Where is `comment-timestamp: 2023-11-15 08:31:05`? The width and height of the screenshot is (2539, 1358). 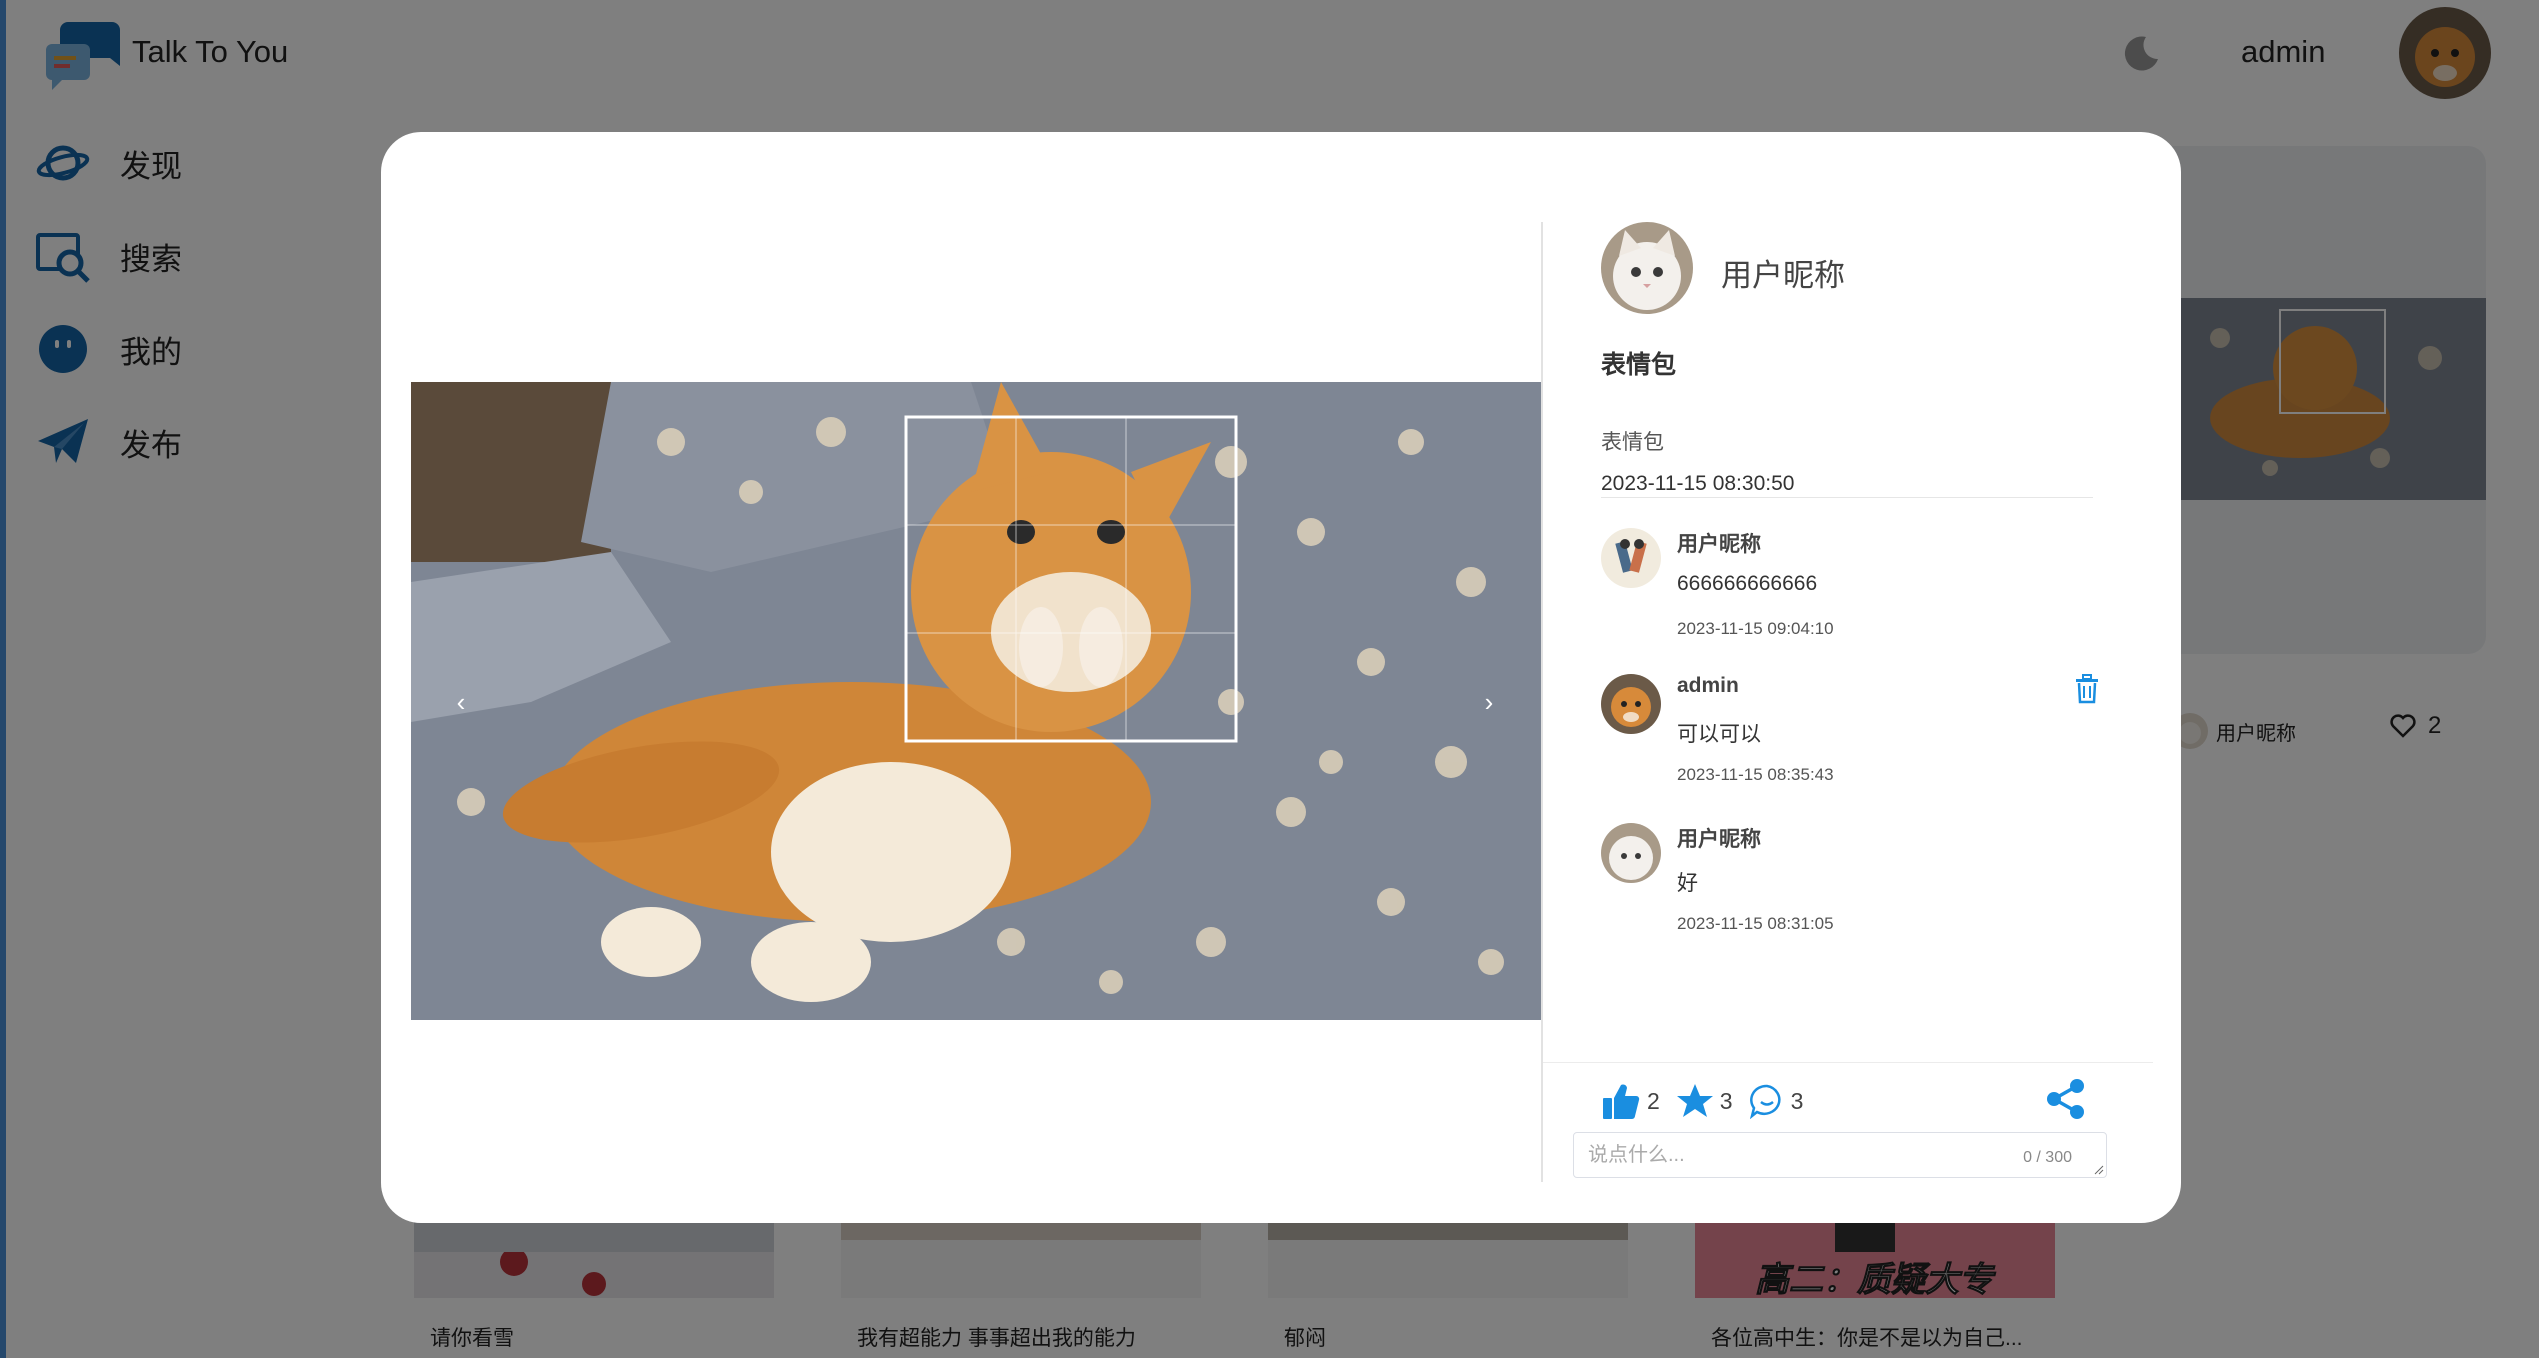
comment-timestamp: 2023-11-15 08:31:05 is located at coordinates (1755, 923).